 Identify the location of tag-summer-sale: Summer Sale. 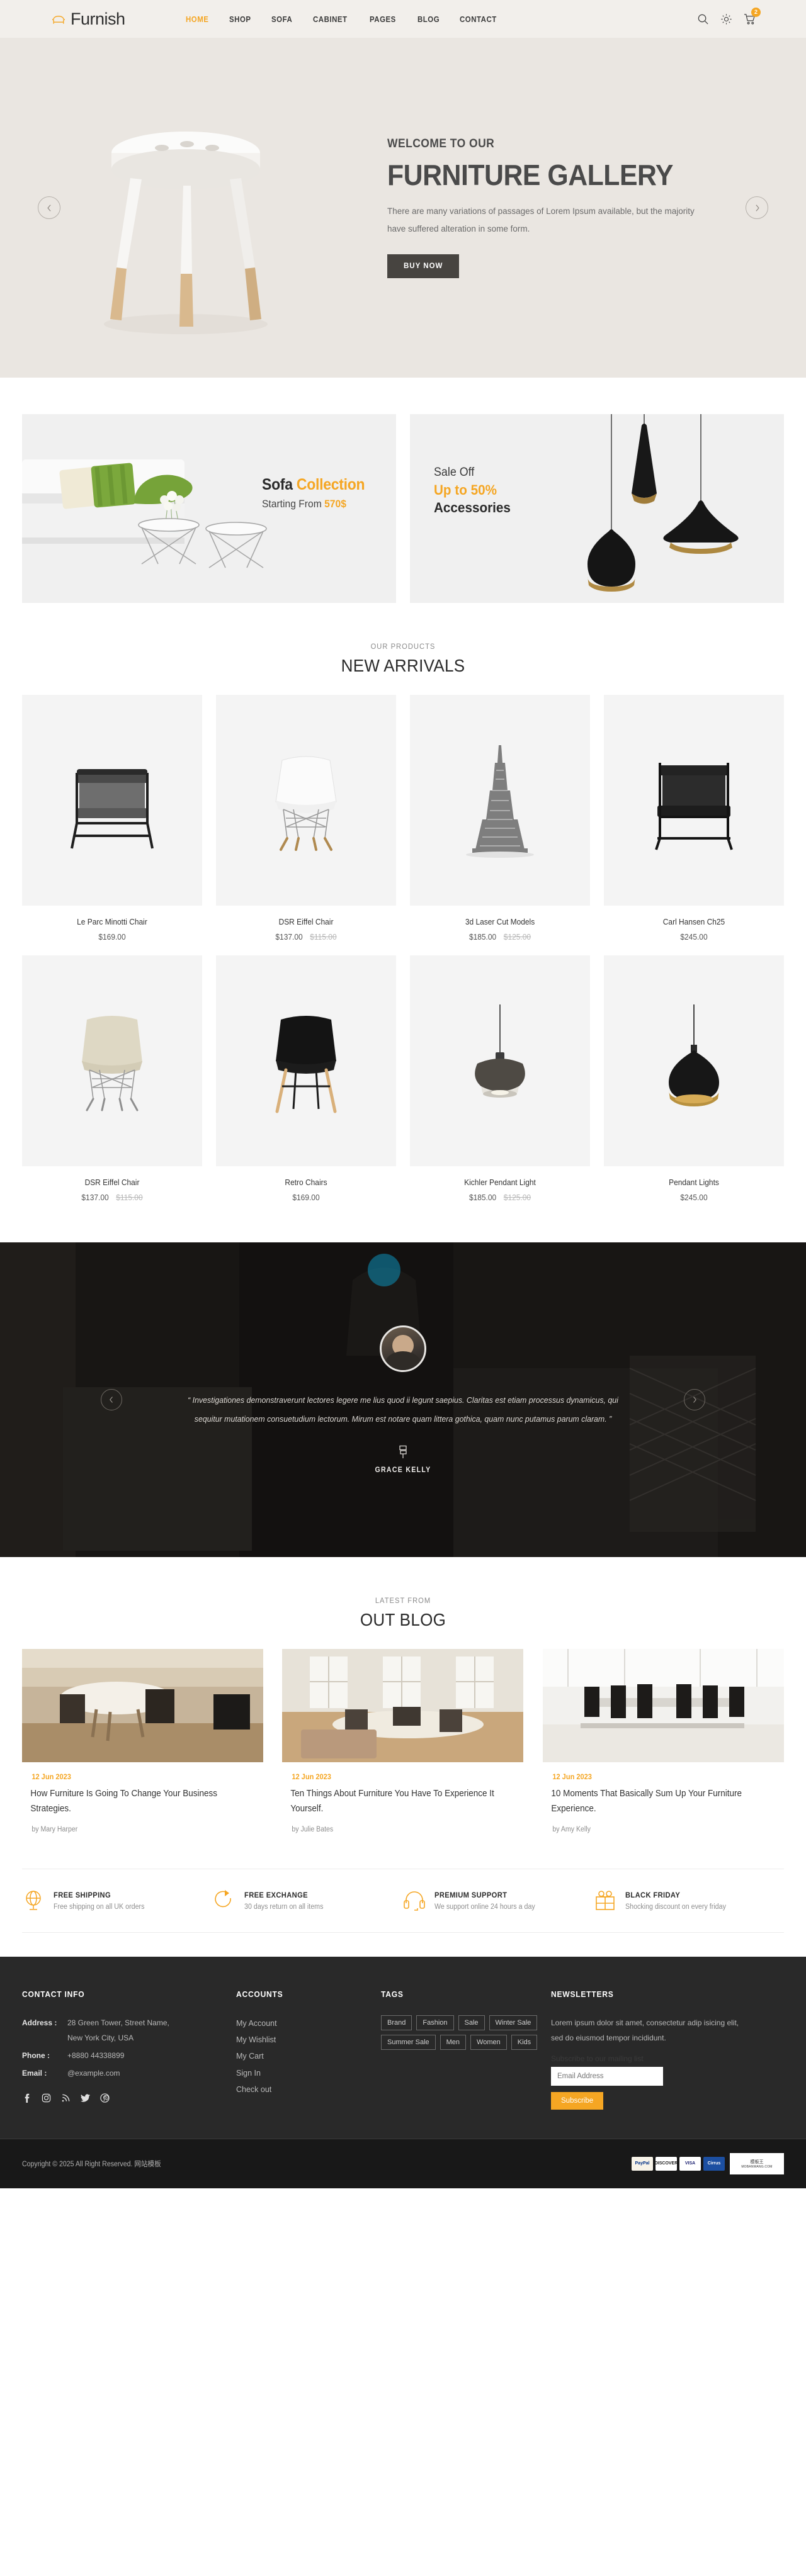
(408, 2042).